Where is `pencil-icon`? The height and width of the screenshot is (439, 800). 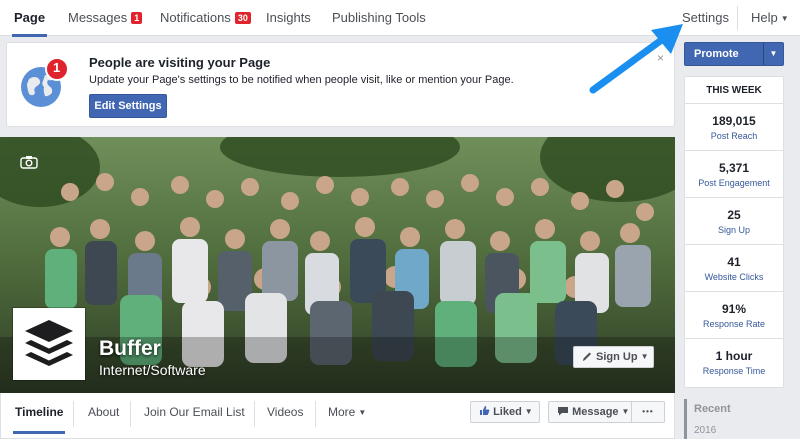 pencil-icon is located at coordinates (587, 356).